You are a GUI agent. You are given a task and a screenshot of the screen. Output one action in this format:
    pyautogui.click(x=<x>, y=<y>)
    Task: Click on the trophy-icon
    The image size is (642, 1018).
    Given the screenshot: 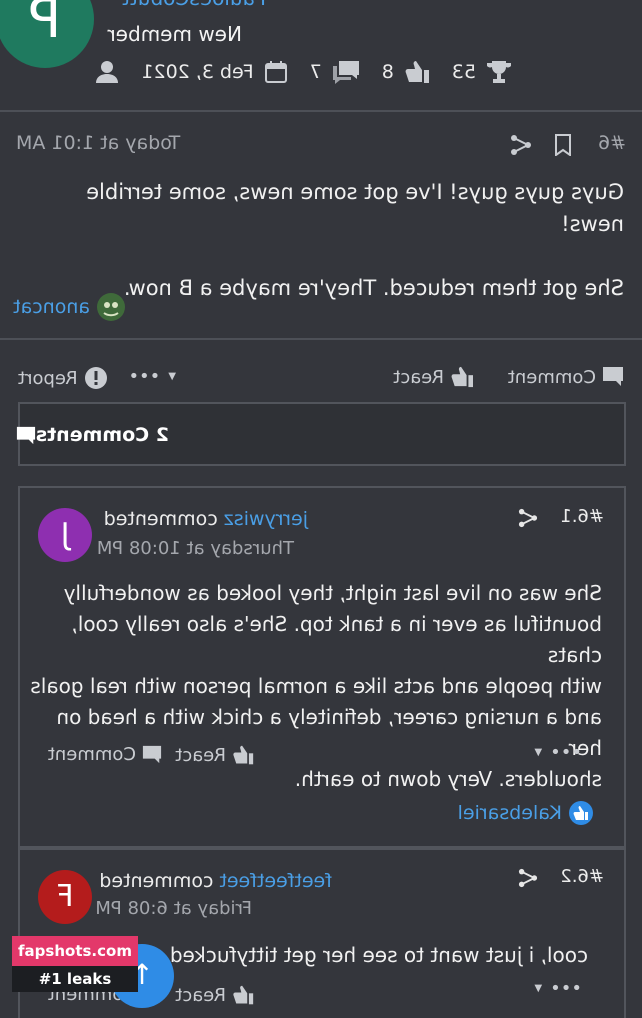 What is the action you would take?
    pyautogui.click(x=499, y=72)
    